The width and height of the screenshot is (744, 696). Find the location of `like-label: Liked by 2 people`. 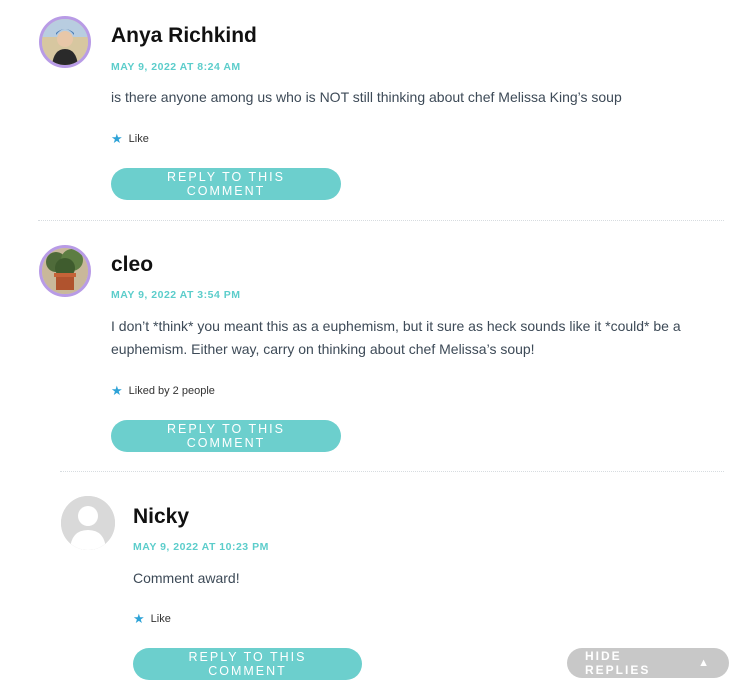

like-label: Liked by 2 people is located at coordinates (171, 391).